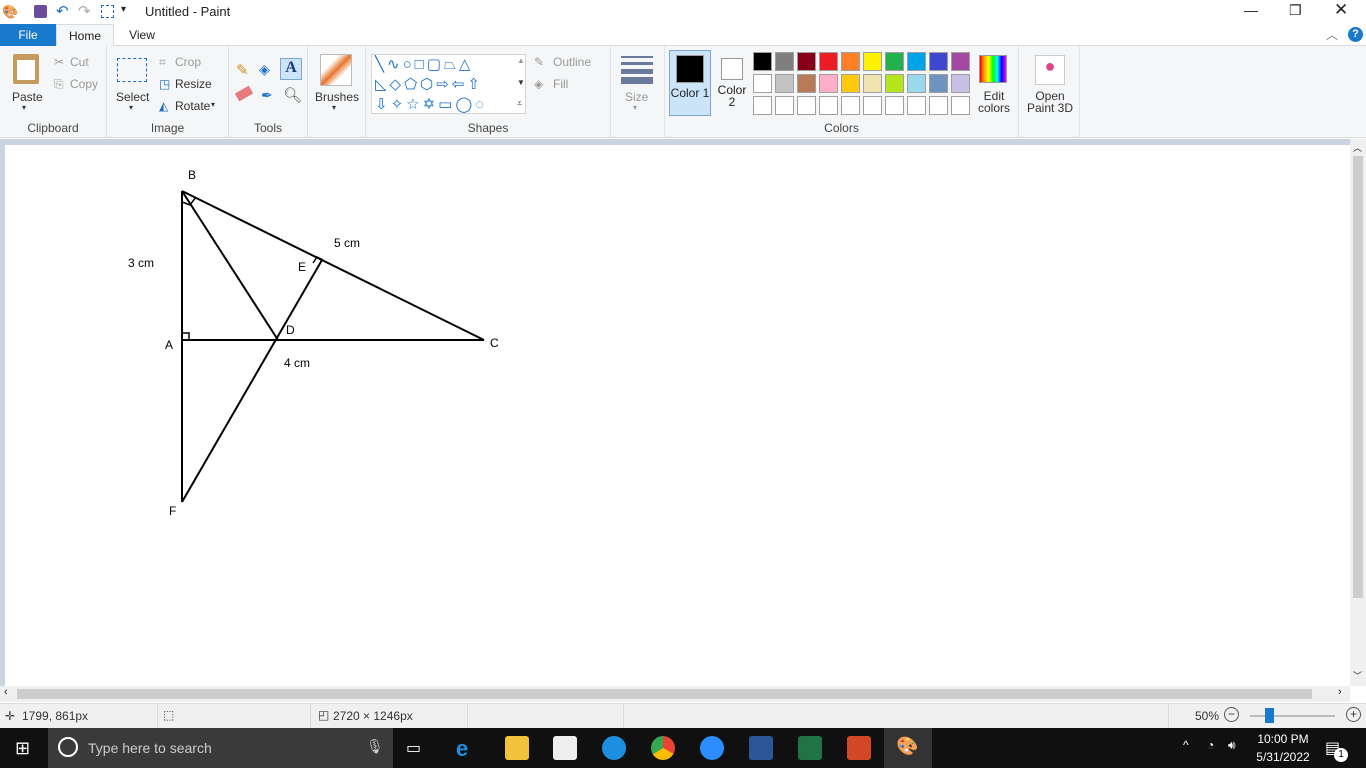 Image resolution: width=1366 pixels, height=768 pixels. What do you see at coordinates (1340, 692) in the screenshot?
I see `scroll-right-icon: ›` at bounding box center [1340, 692].